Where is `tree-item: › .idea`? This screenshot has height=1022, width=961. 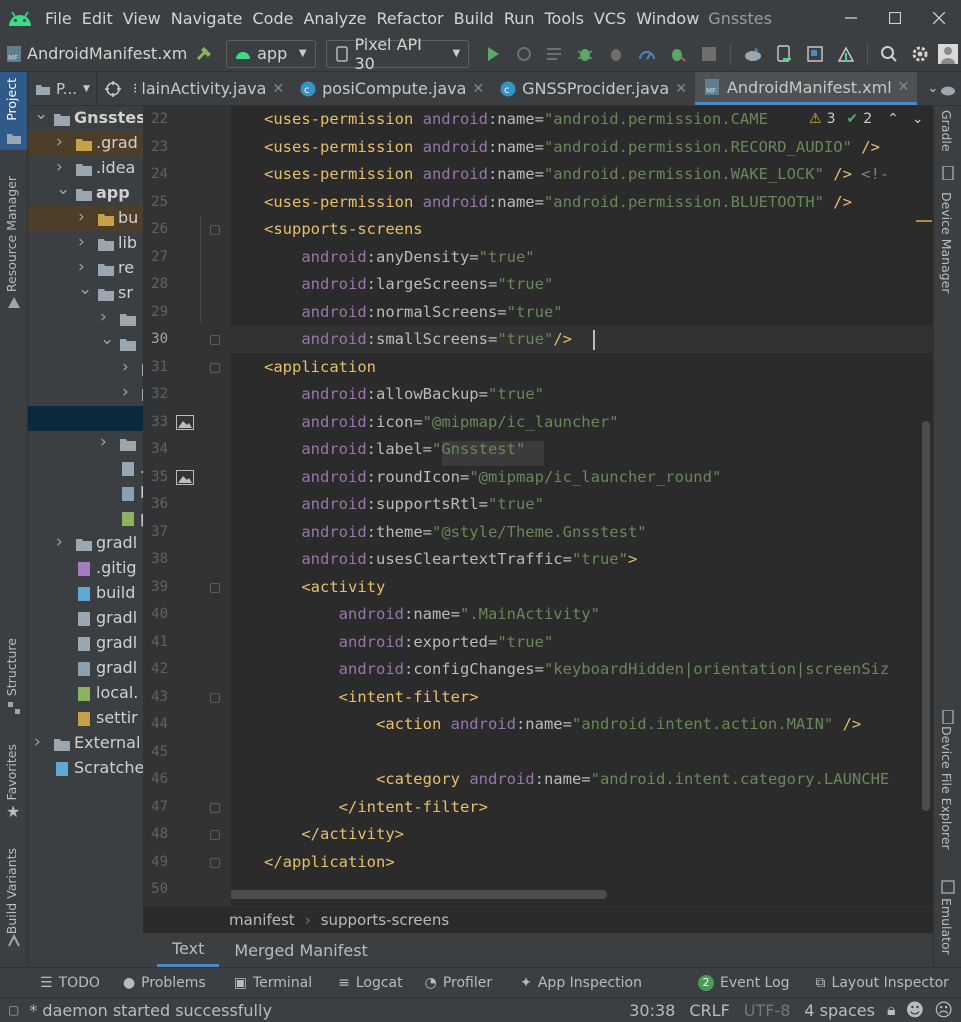
tree-item: › .idea is located at coordinates (85, 168).